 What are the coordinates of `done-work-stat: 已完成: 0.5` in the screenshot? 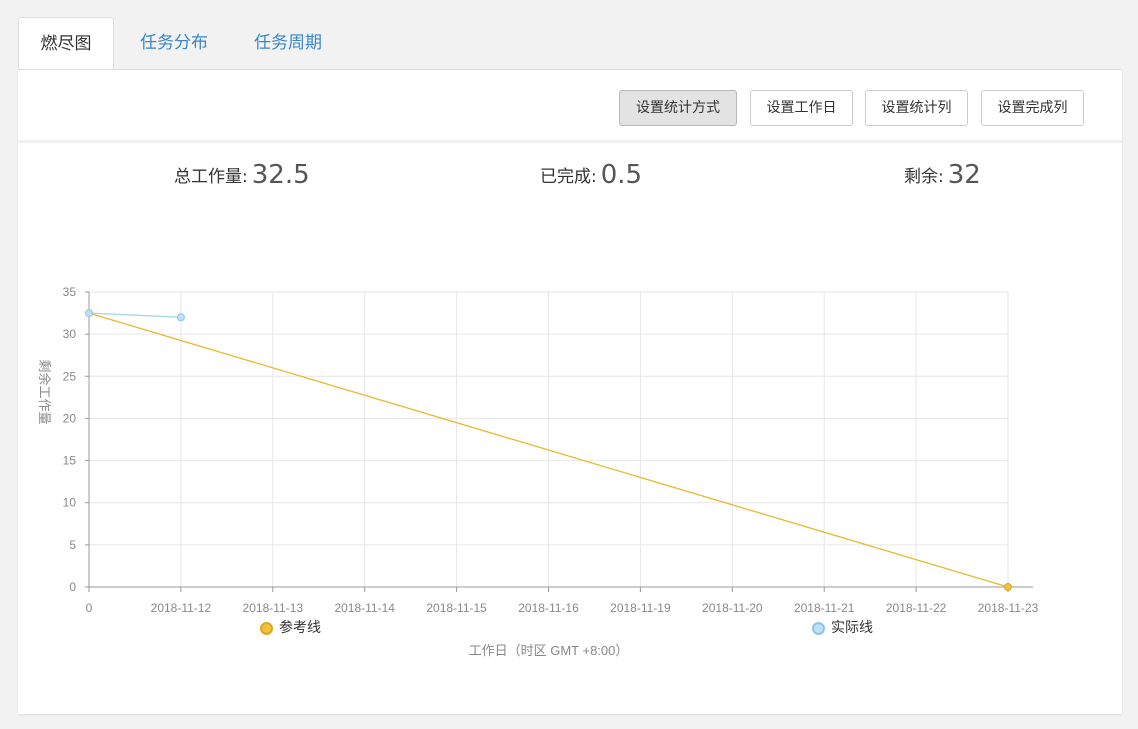 It's located at (591, 175).